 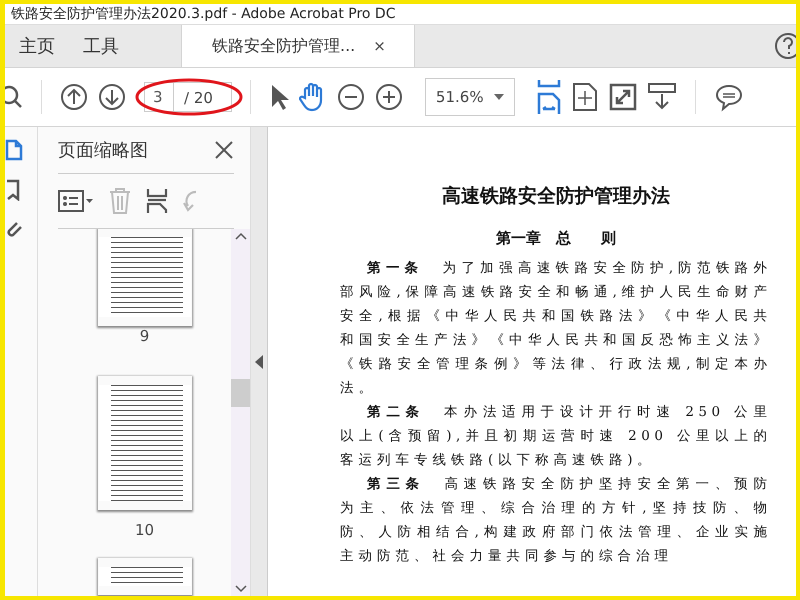 I want to click on previous-page-icon, so click(x=74, y=97).